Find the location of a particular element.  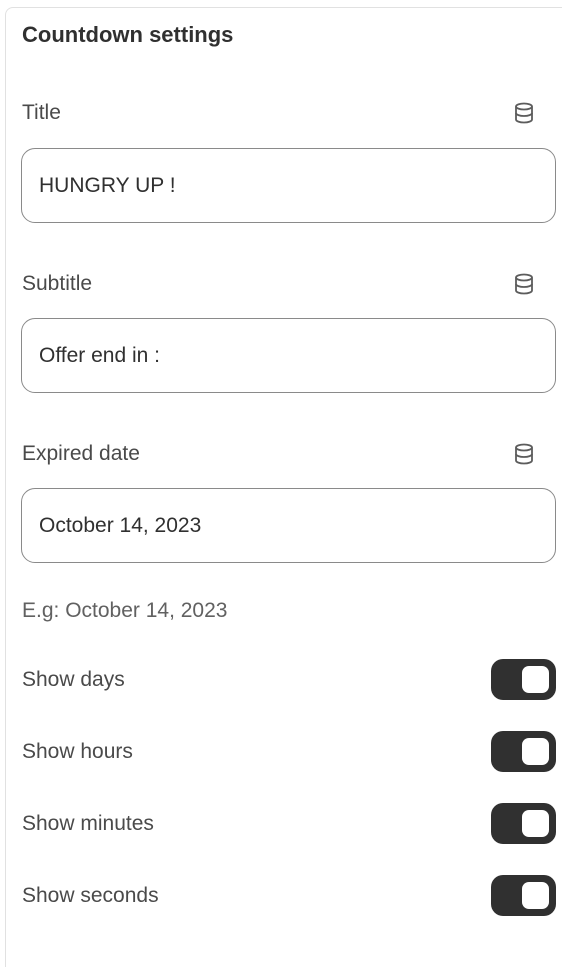

subtitle-input is located at coordinates (288, 355).